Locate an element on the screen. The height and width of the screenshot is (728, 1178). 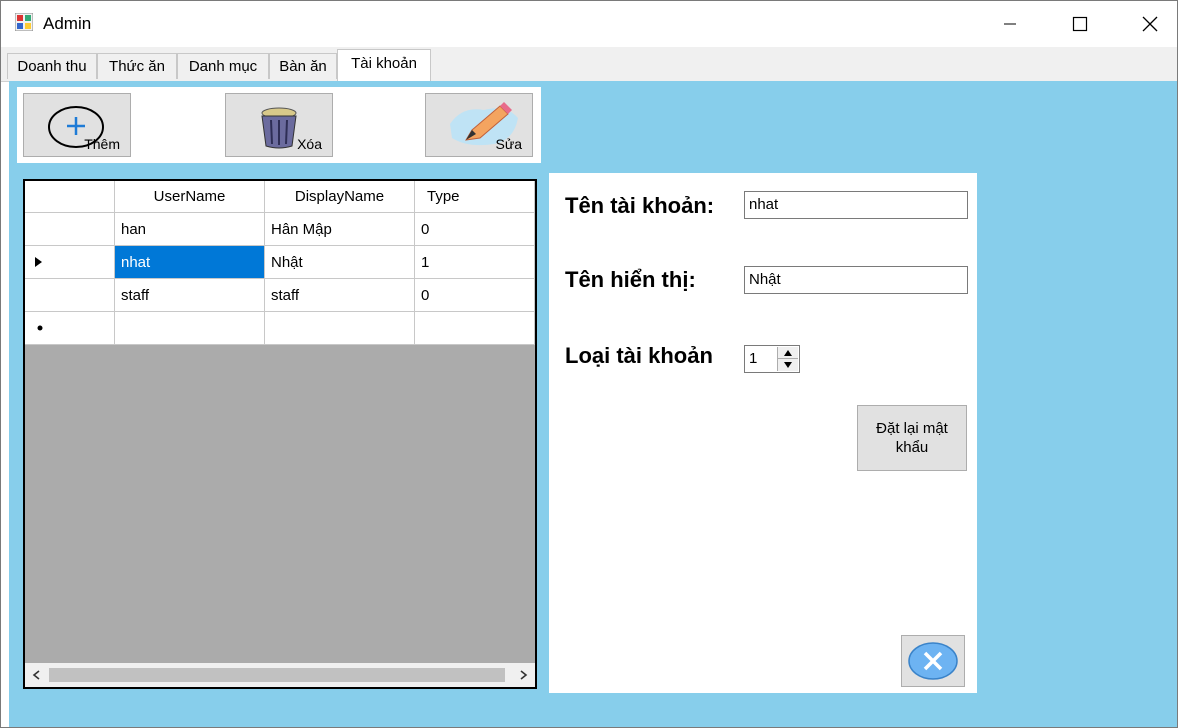
toolbar-panel: Thêm Xóa Sửa is located at coordinates (279, 125).